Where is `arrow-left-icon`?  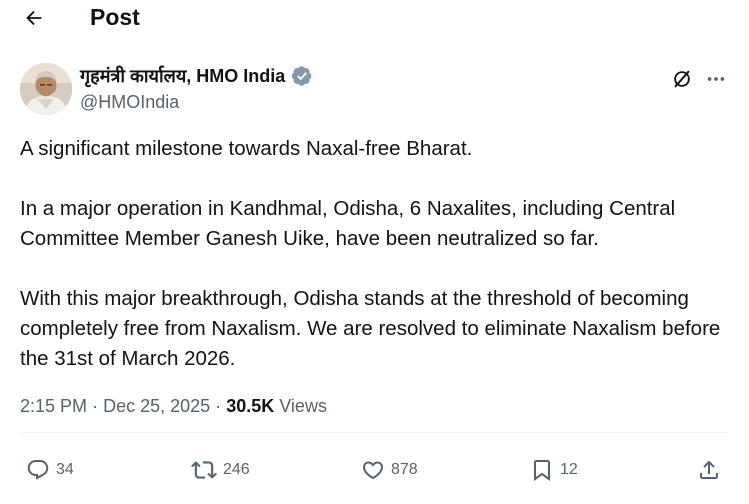
arrow-left-icon is located at coordinates (34, 18).